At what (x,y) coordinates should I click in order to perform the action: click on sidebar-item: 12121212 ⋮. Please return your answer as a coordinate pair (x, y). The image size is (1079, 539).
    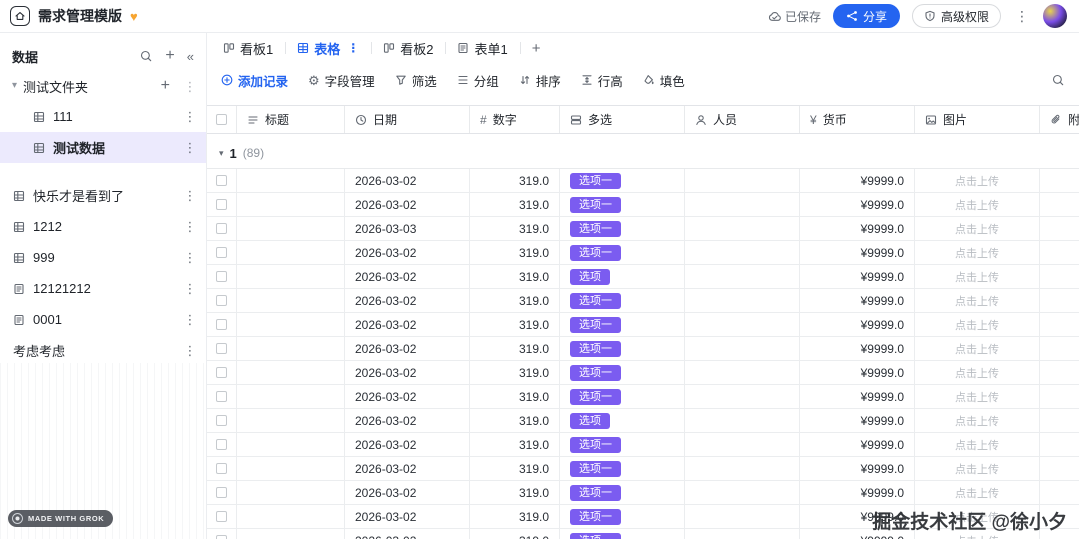
    Looking at the image, I should click on (103, 288).